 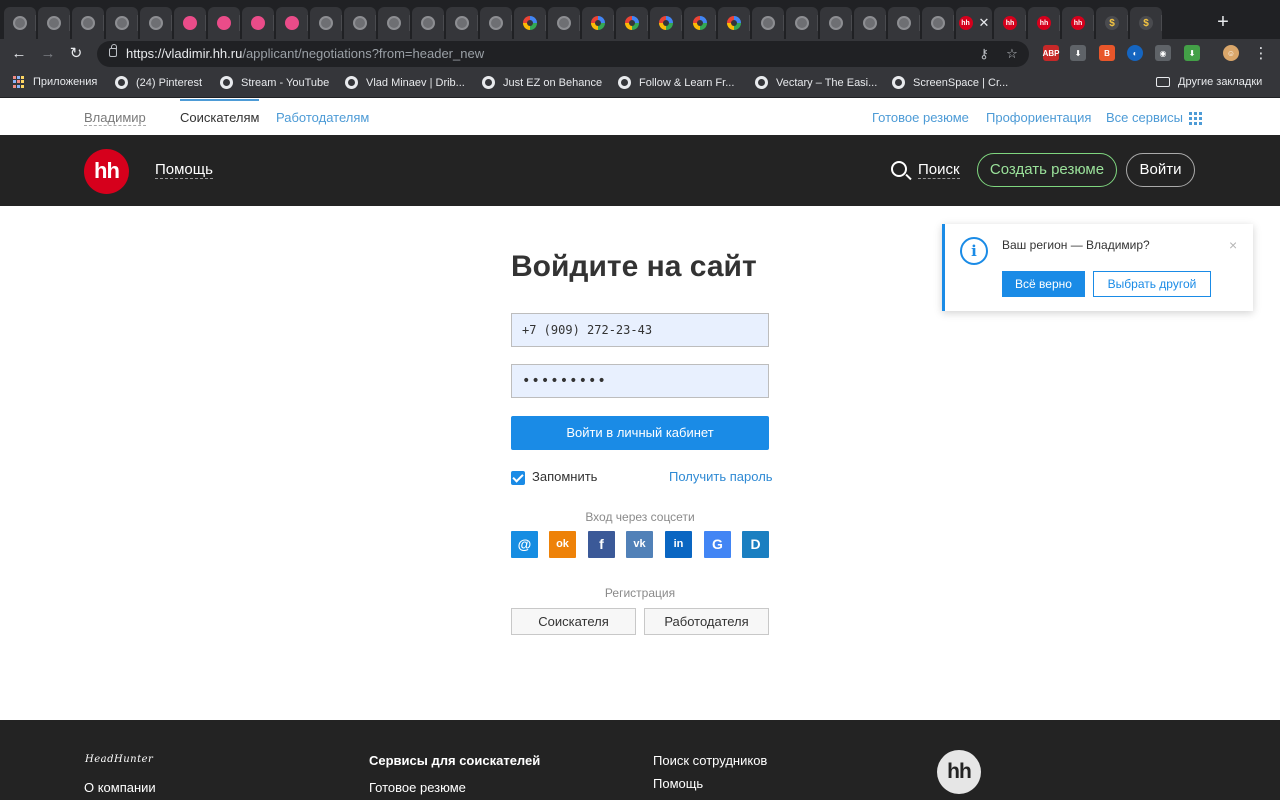 What do you see at coordinates (115, 118) in the screenshot?
I see `city-selector: Владимир` at bounding box center [115, 118].